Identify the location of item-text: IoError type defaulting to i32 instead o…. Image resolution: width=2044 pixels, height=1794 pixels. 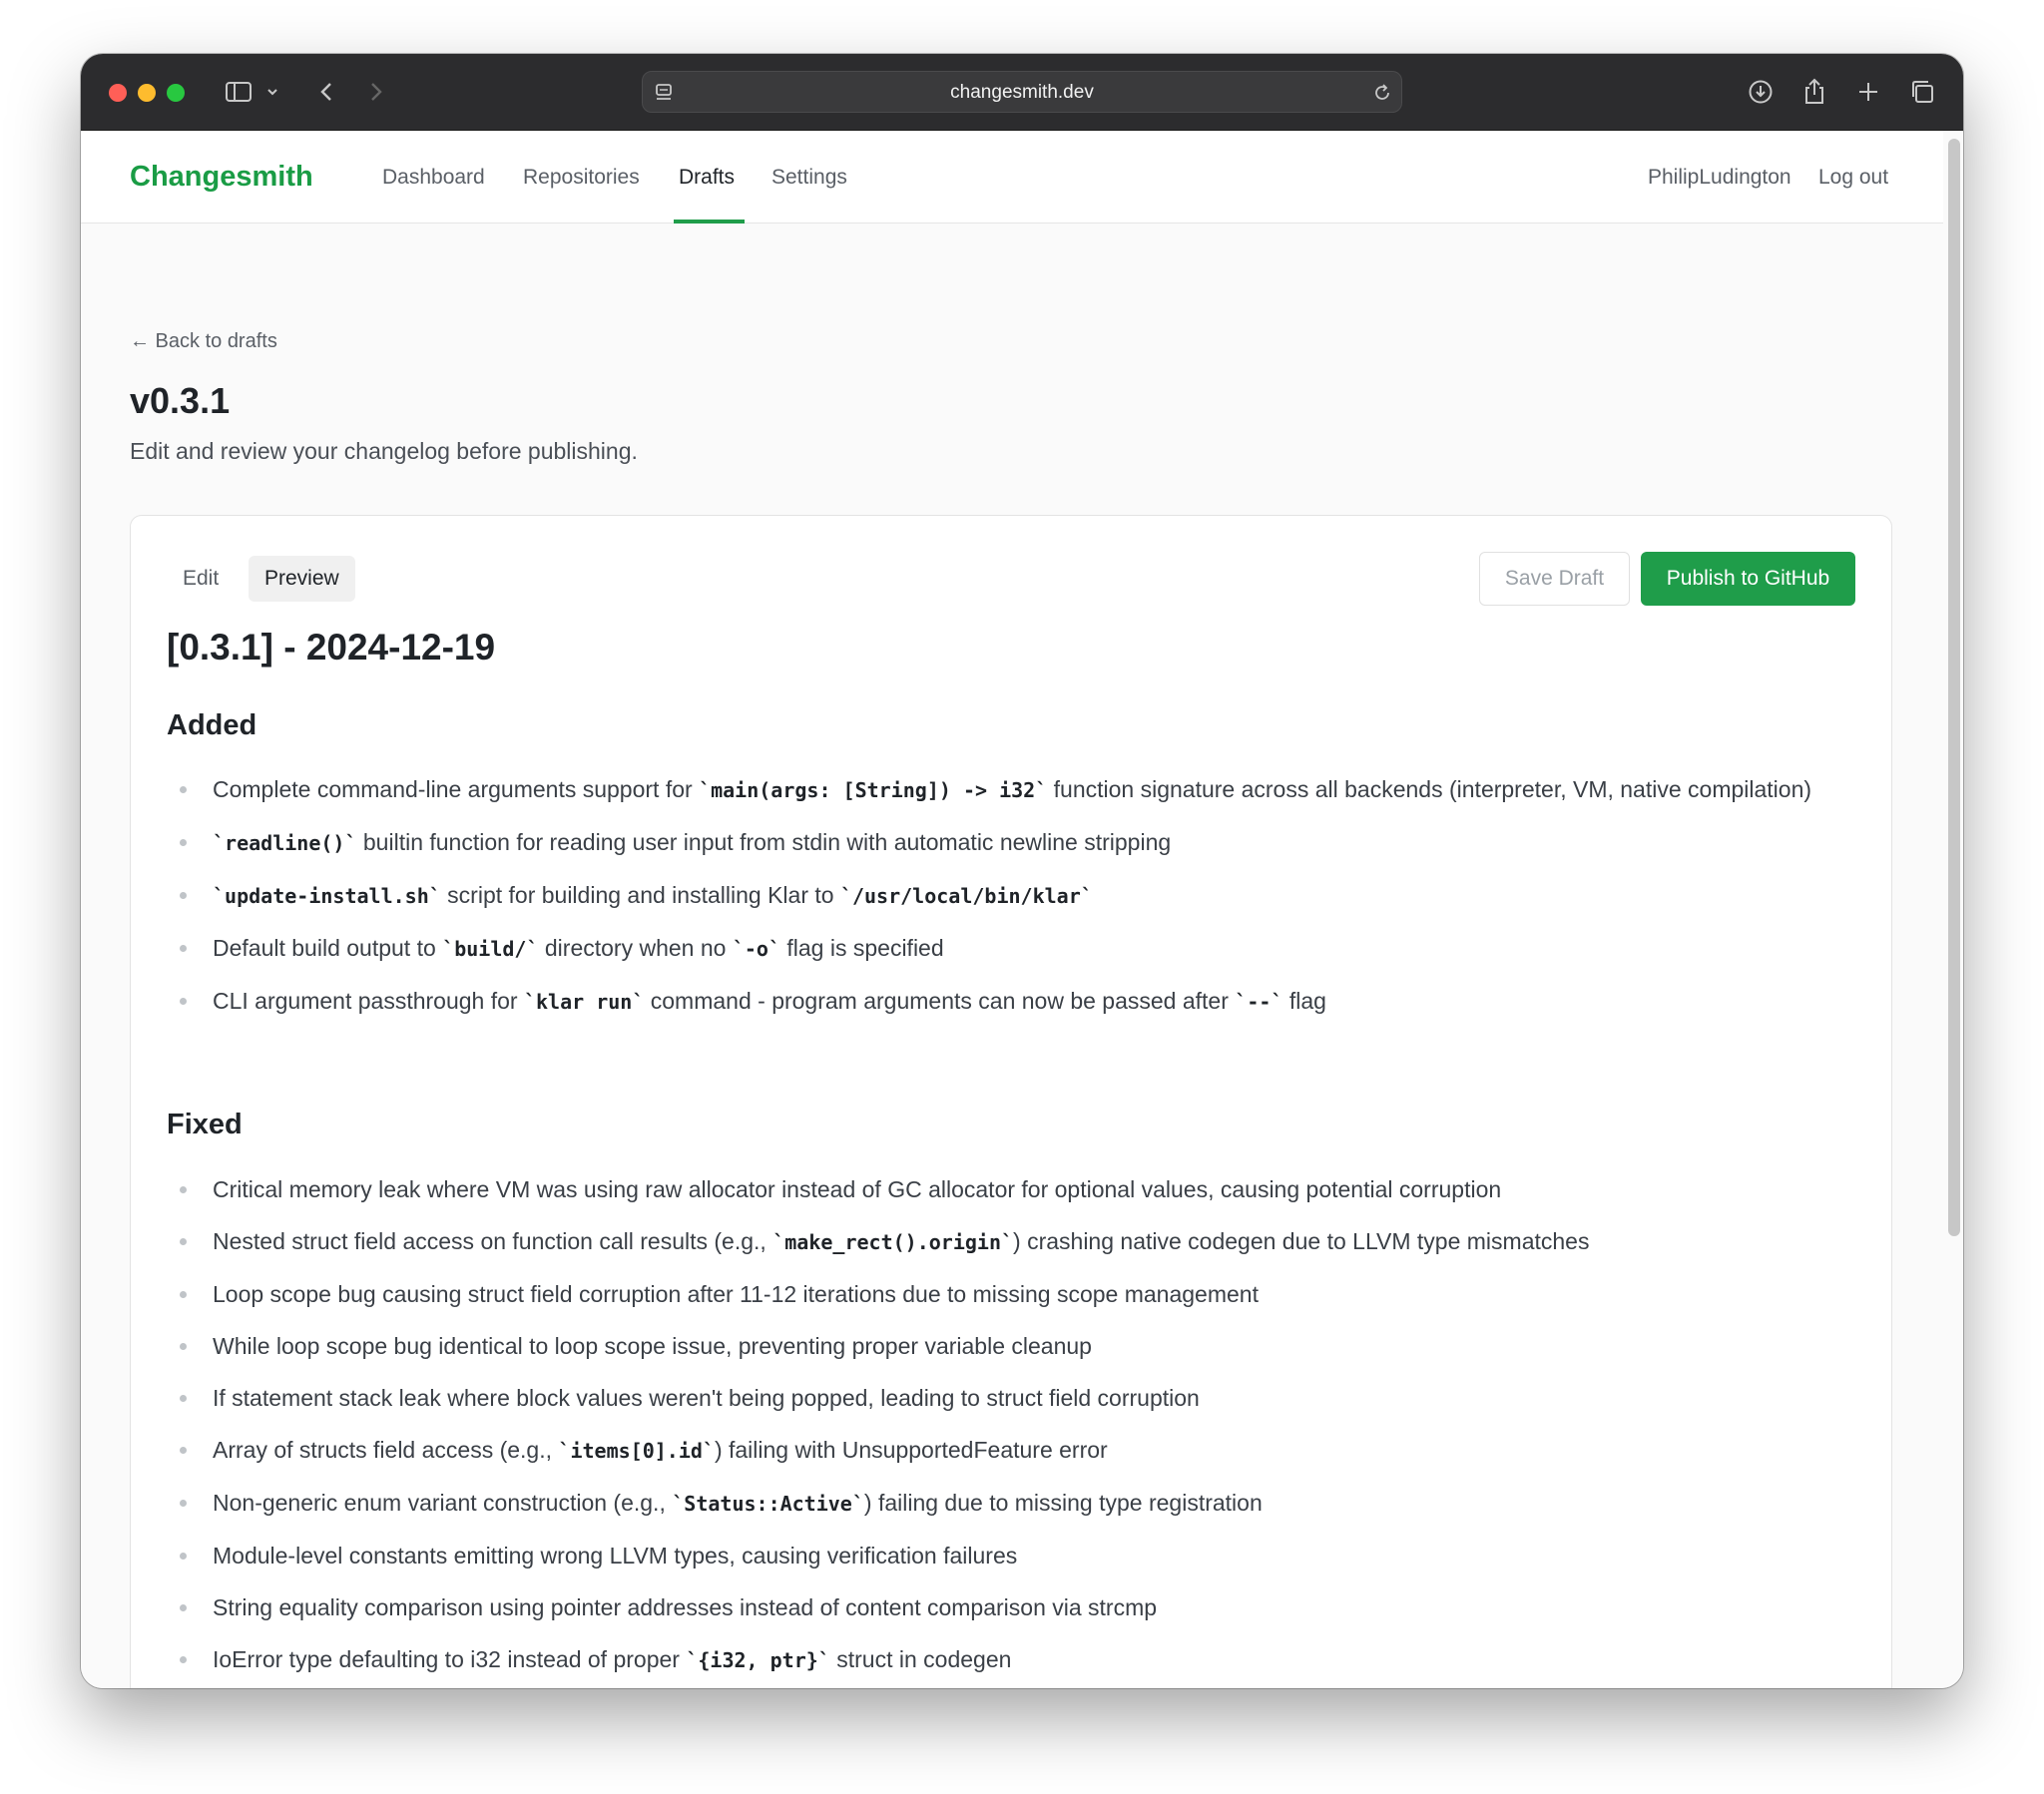
(450, 1659).